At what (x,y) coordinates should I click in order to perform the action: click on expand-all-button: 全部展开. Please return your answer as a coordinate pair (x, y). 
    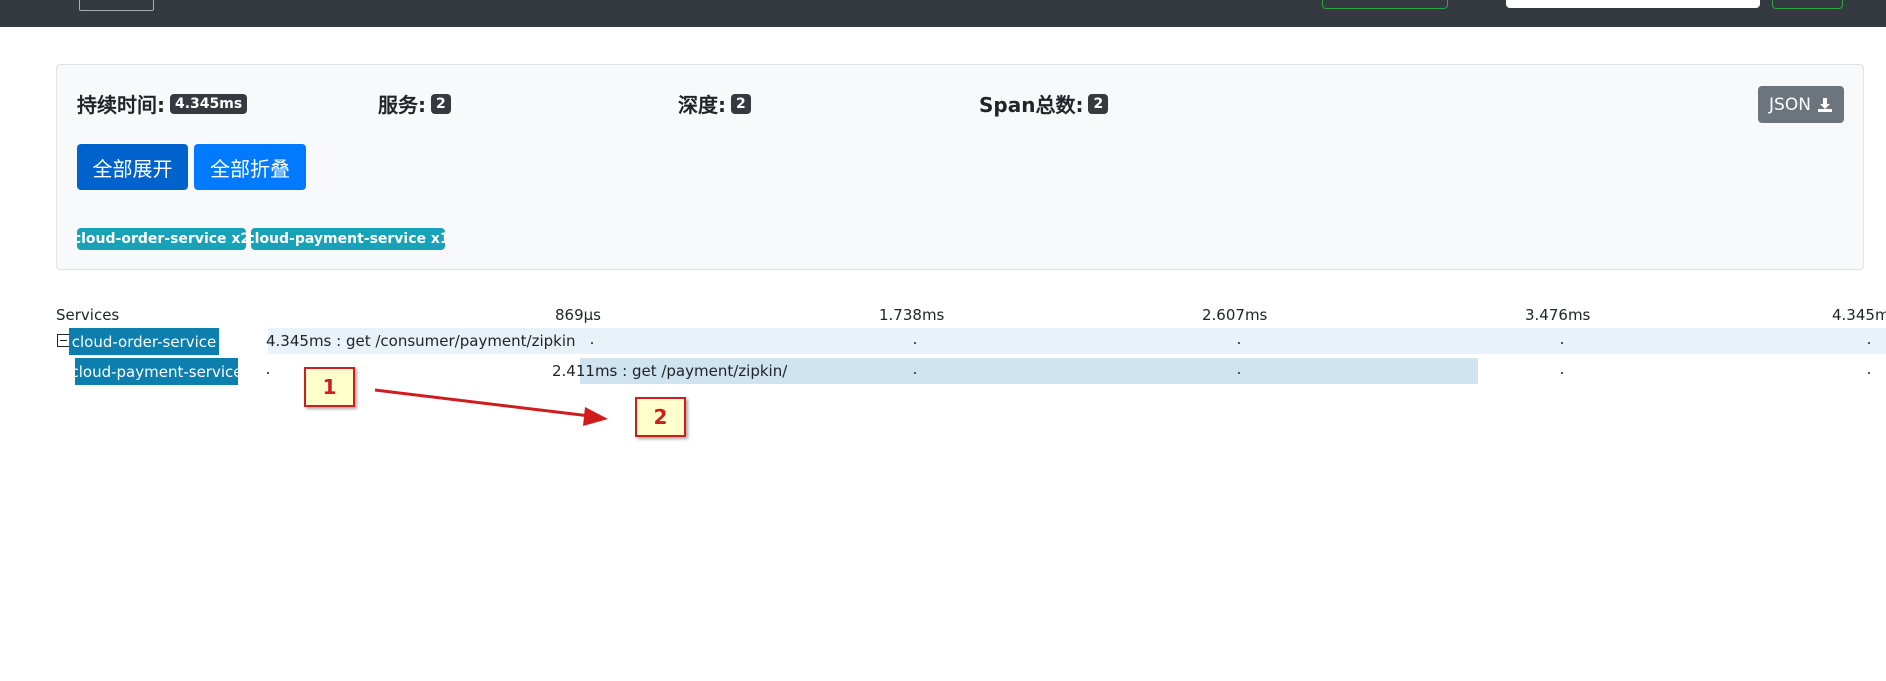
    Looking at the image, I should click on (132, 167).